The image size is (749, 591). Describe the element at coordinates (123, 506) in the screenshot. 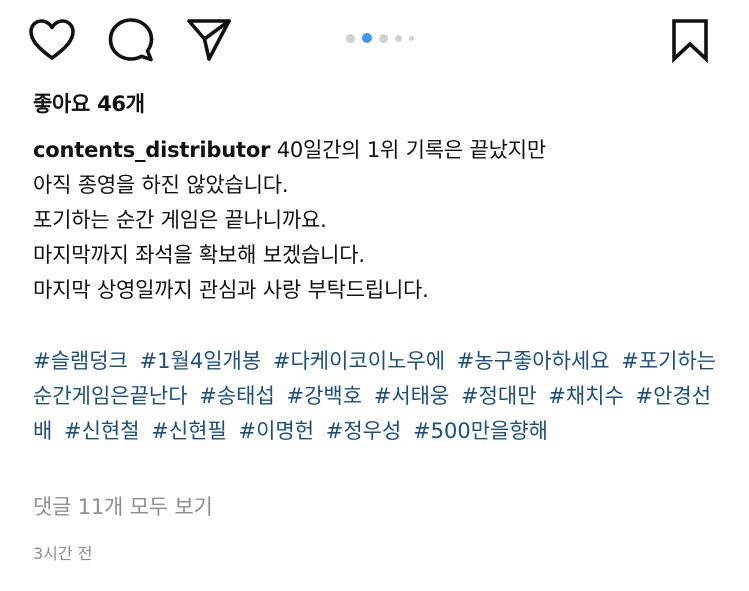

I see `view-all-comments-link: 댓글 11개 모두 보기` at that location.